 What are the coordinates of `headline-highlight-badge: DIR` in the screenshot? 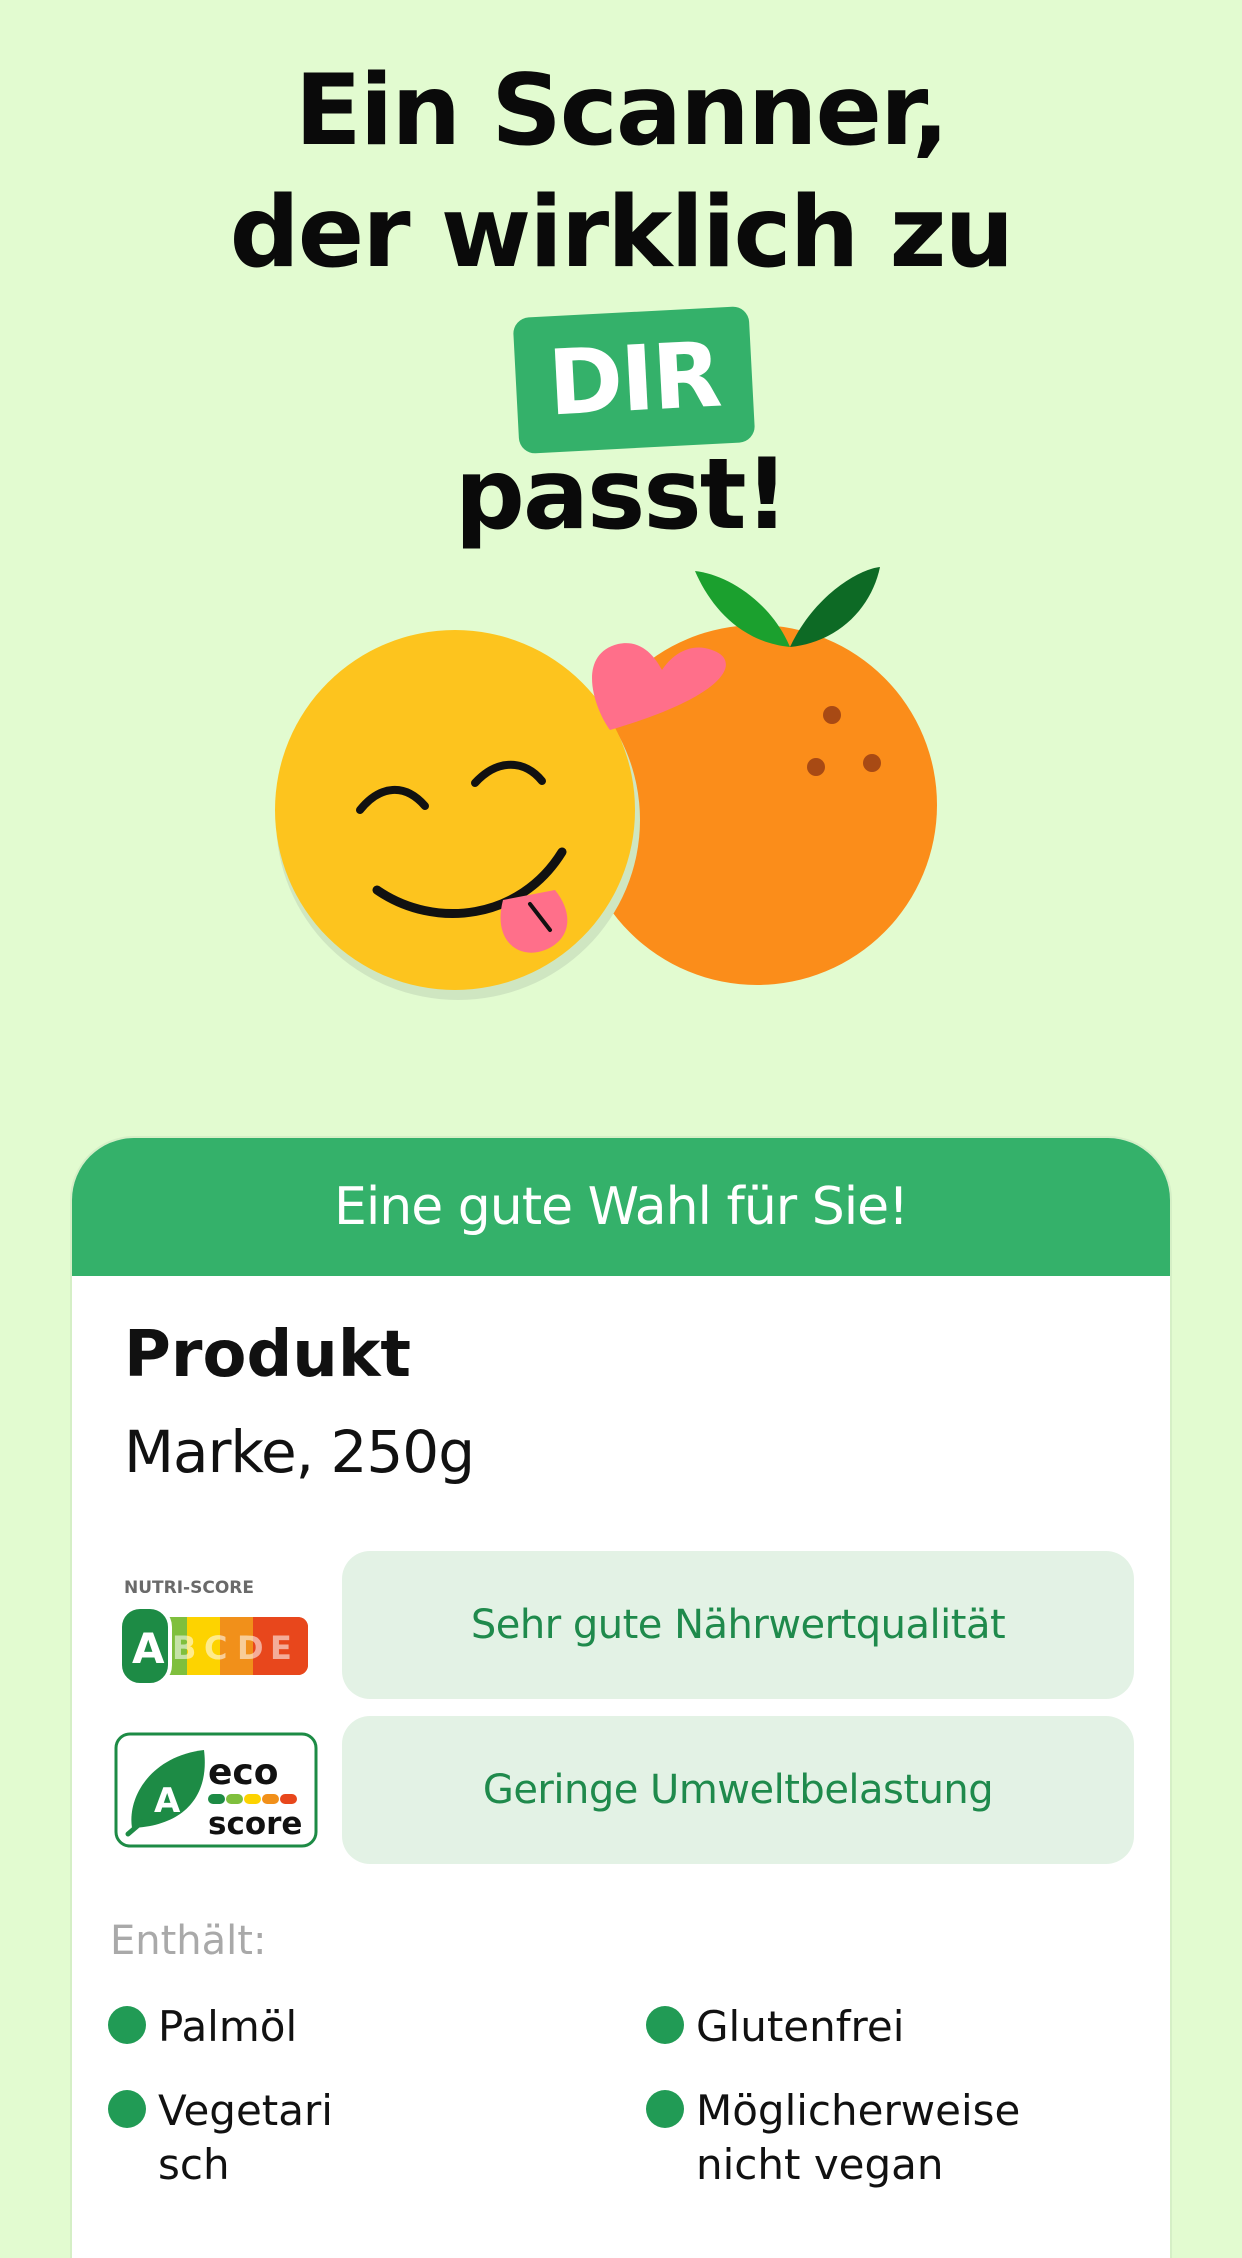 It's located at (634, 380).